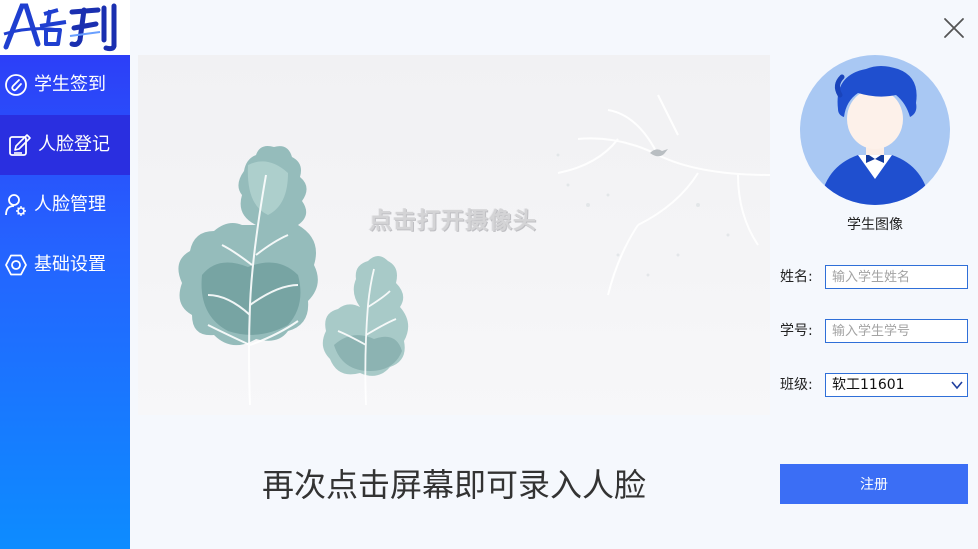 Image resolution: width=978 pixels, height=549 pixels. I want to click on sidebar-item-label: 人脸管理, so click(70, 204).